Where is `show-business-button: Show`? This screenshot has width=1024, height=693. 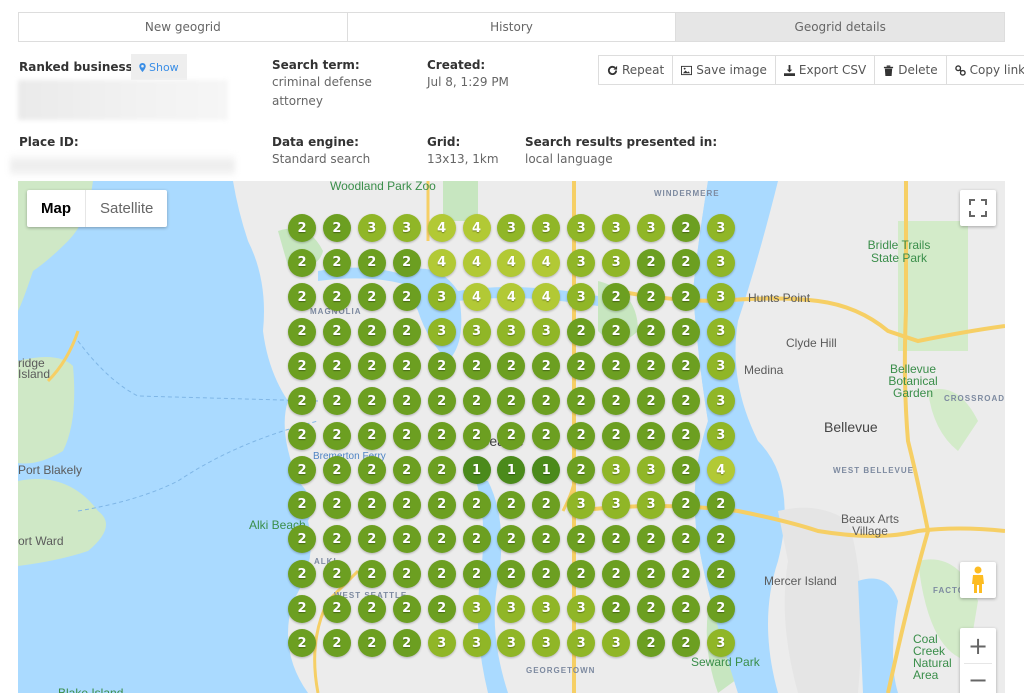
show-business-button: Show is located at coordinates (159, 67).